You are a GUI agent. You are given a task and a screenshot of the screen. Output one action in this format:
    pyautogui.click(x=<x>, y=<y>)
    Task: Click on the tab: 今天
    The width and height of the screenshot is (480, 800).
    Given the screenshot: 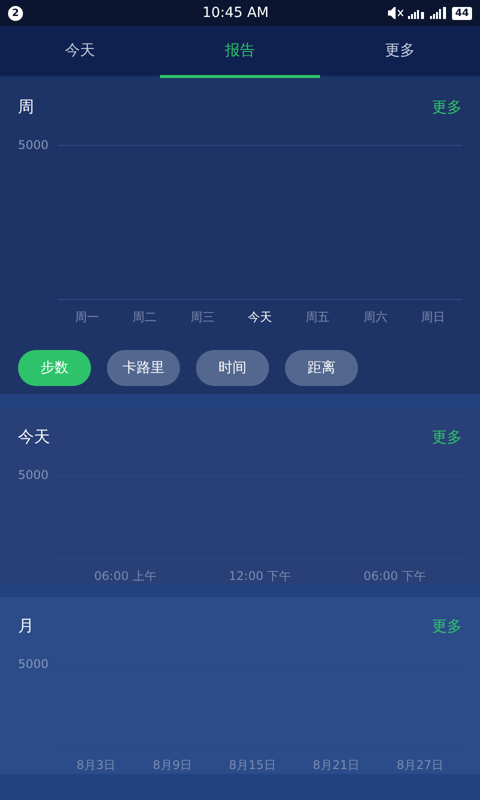 What is the action you would take?
    pyautogui.click(x=80, y=52)
    